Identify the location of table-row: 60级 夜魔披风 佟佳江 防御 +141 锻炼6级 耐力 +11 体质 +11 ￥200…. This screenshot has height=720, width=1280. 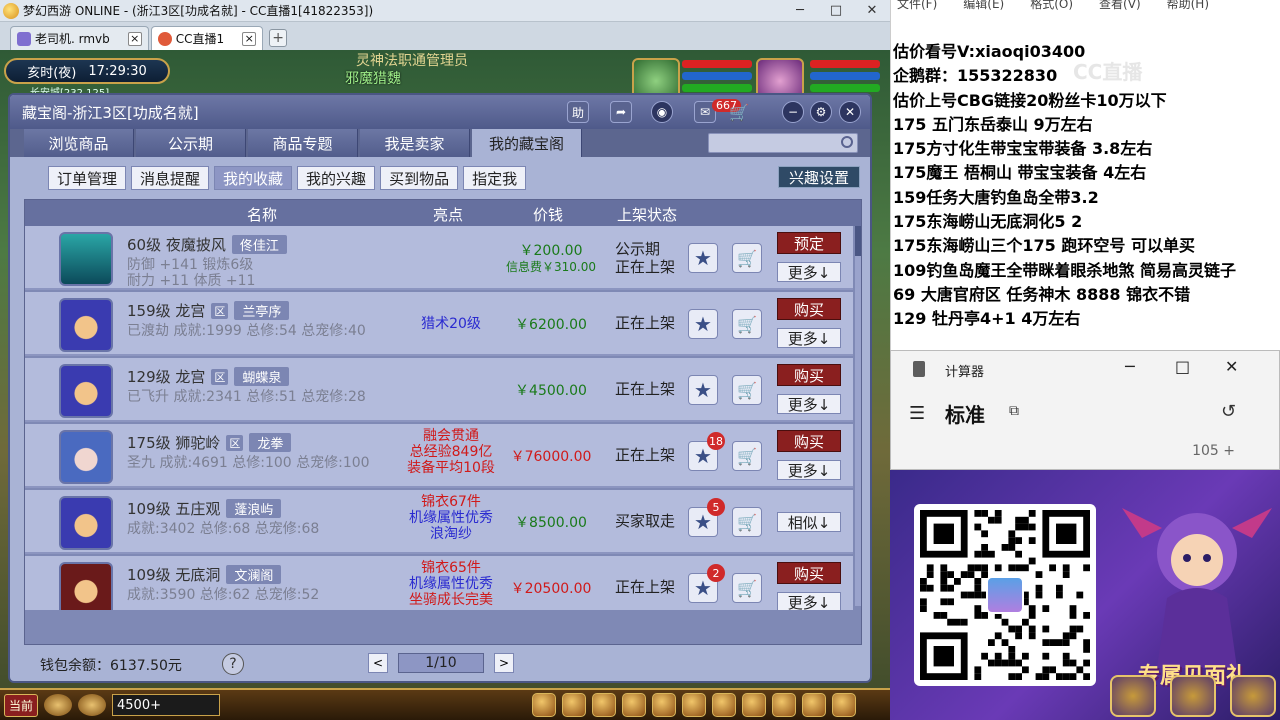
(439, 258).